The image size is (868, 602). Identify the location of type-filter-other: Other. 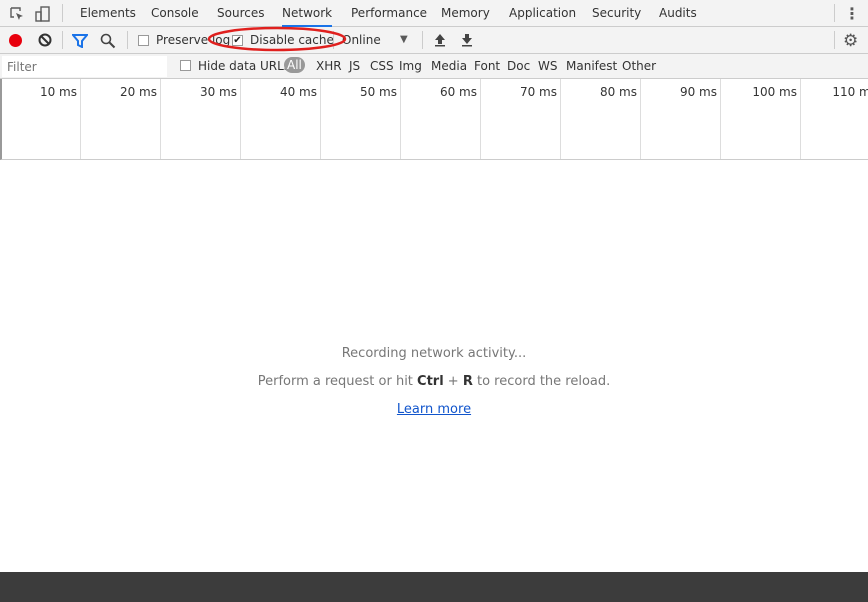
(639, 66).